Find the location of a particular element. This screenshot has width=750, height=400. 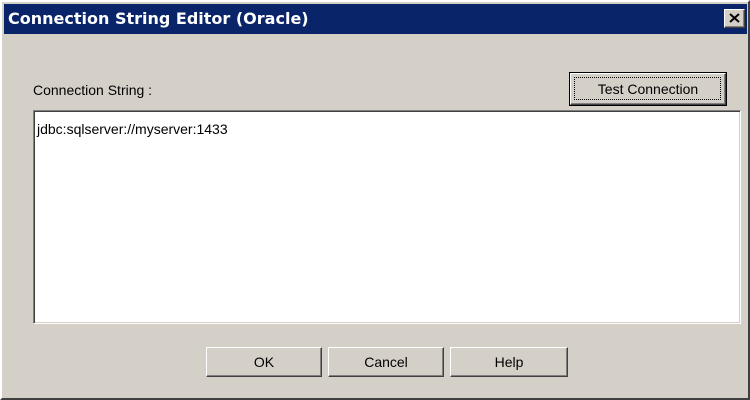

test-connection-button: Test Connection is located at coordinates (648, 89).